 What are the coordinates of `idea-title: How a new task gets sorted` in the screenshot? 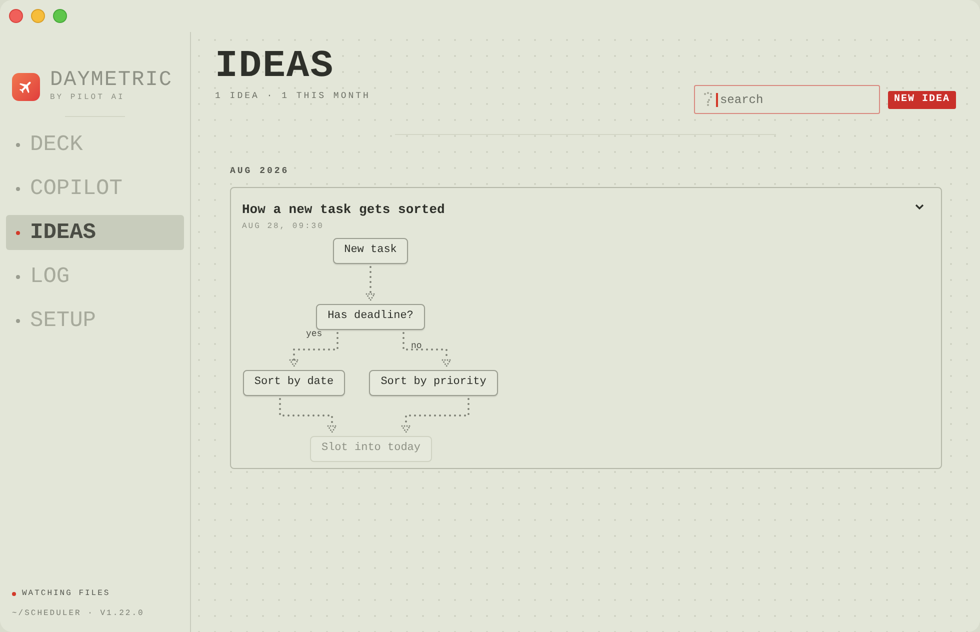 It's located at (343, 209).